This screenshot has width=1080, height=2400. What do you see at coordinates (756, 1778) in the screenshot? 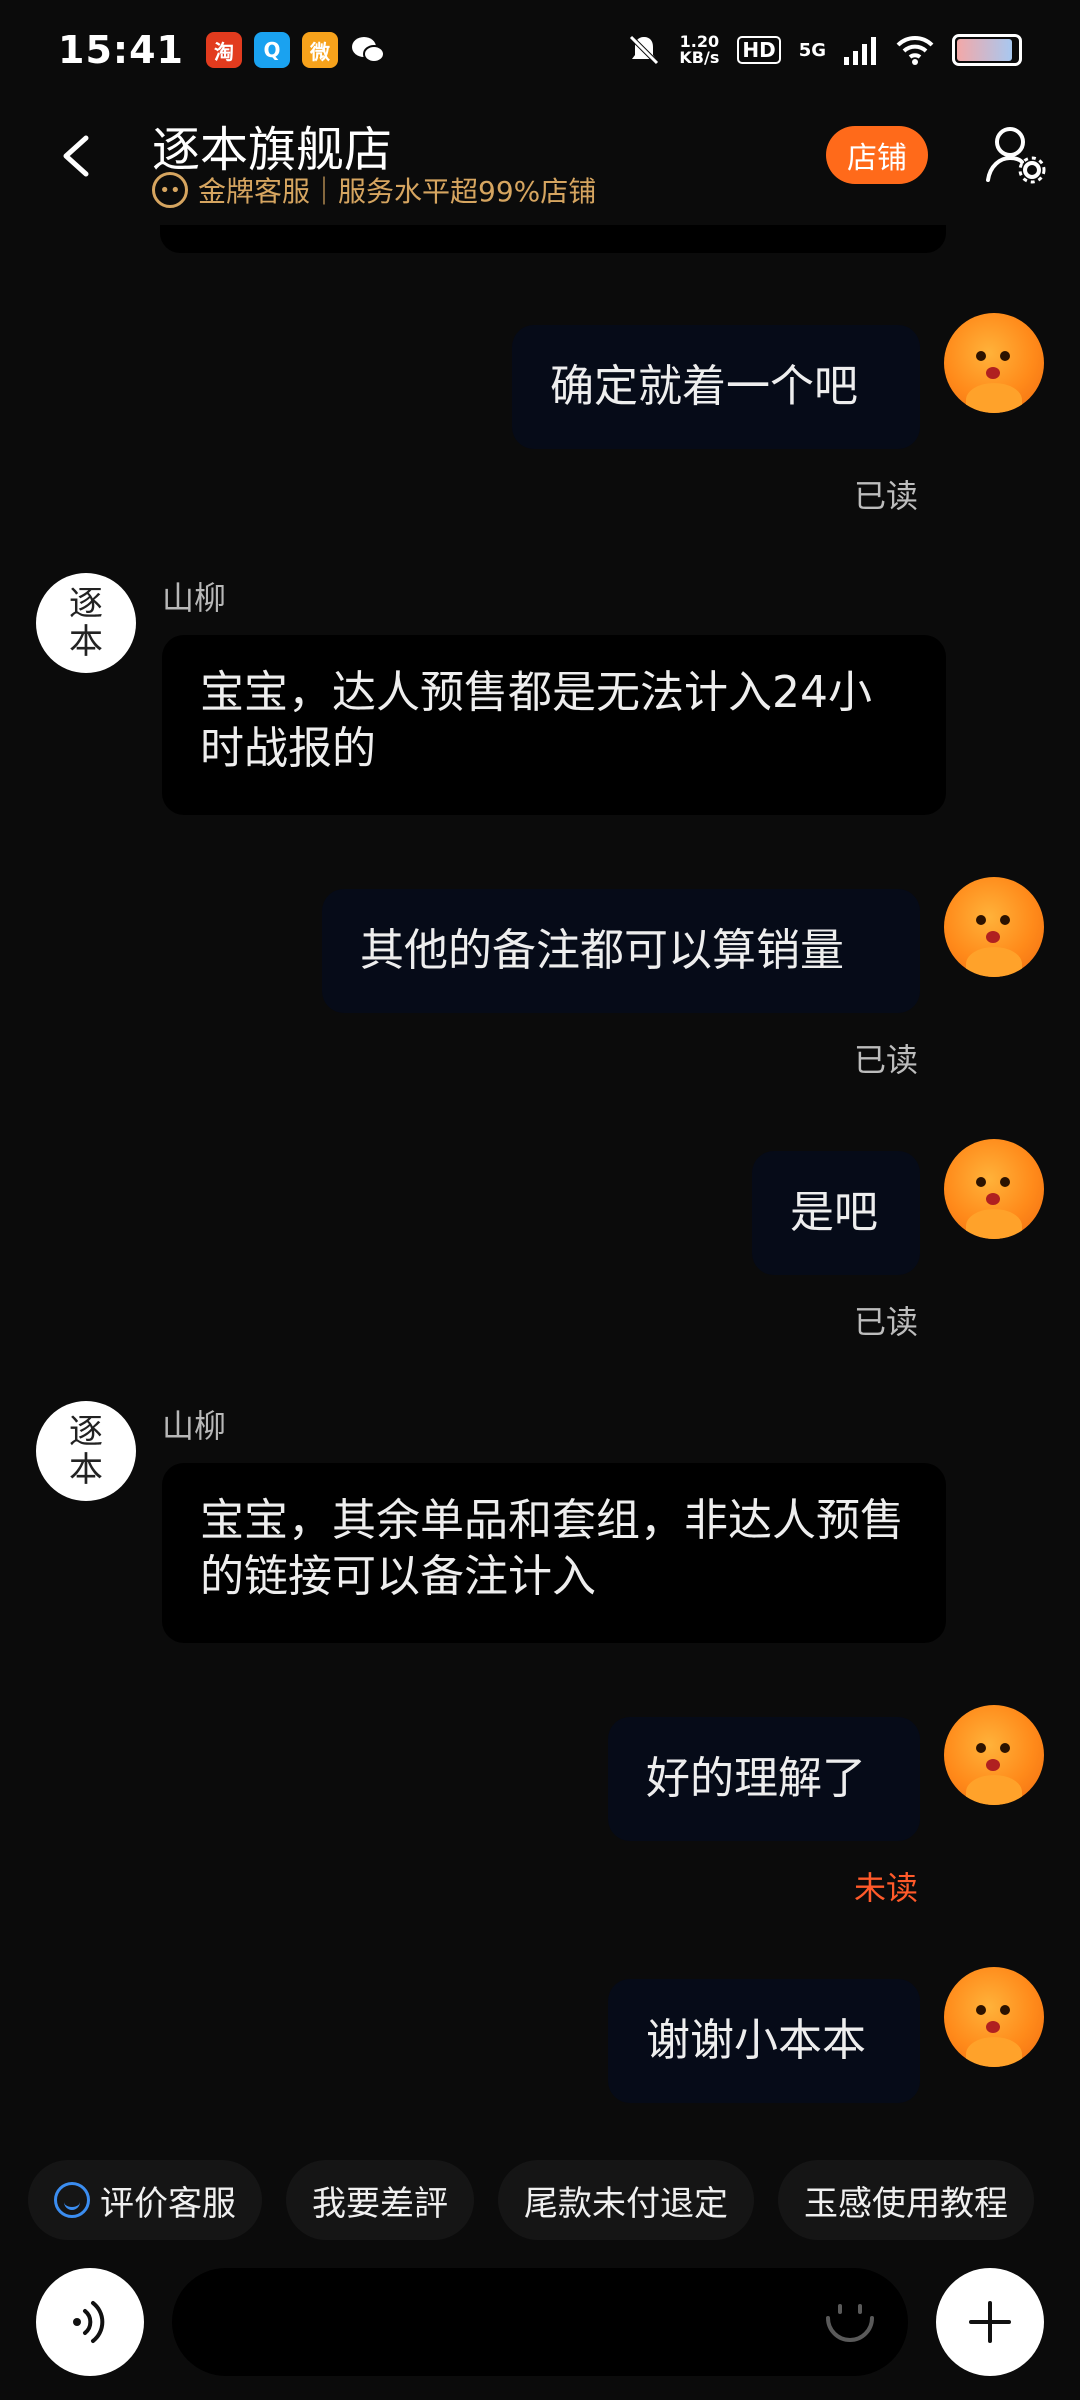
I see `message-text: 好的理解了` at bounding box center [756, 1778].